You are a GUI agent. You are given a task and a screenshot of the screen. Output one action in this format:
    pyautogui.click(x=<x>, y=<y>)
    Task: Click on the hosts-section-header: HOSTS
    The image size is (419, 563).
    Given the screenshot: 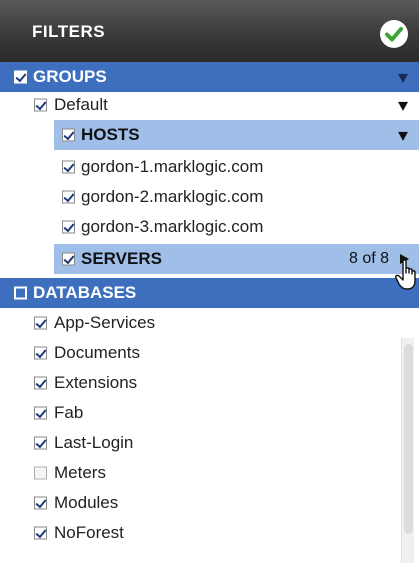 What is the action you would take?
    pyautogui.click(x=236, y=135)
    